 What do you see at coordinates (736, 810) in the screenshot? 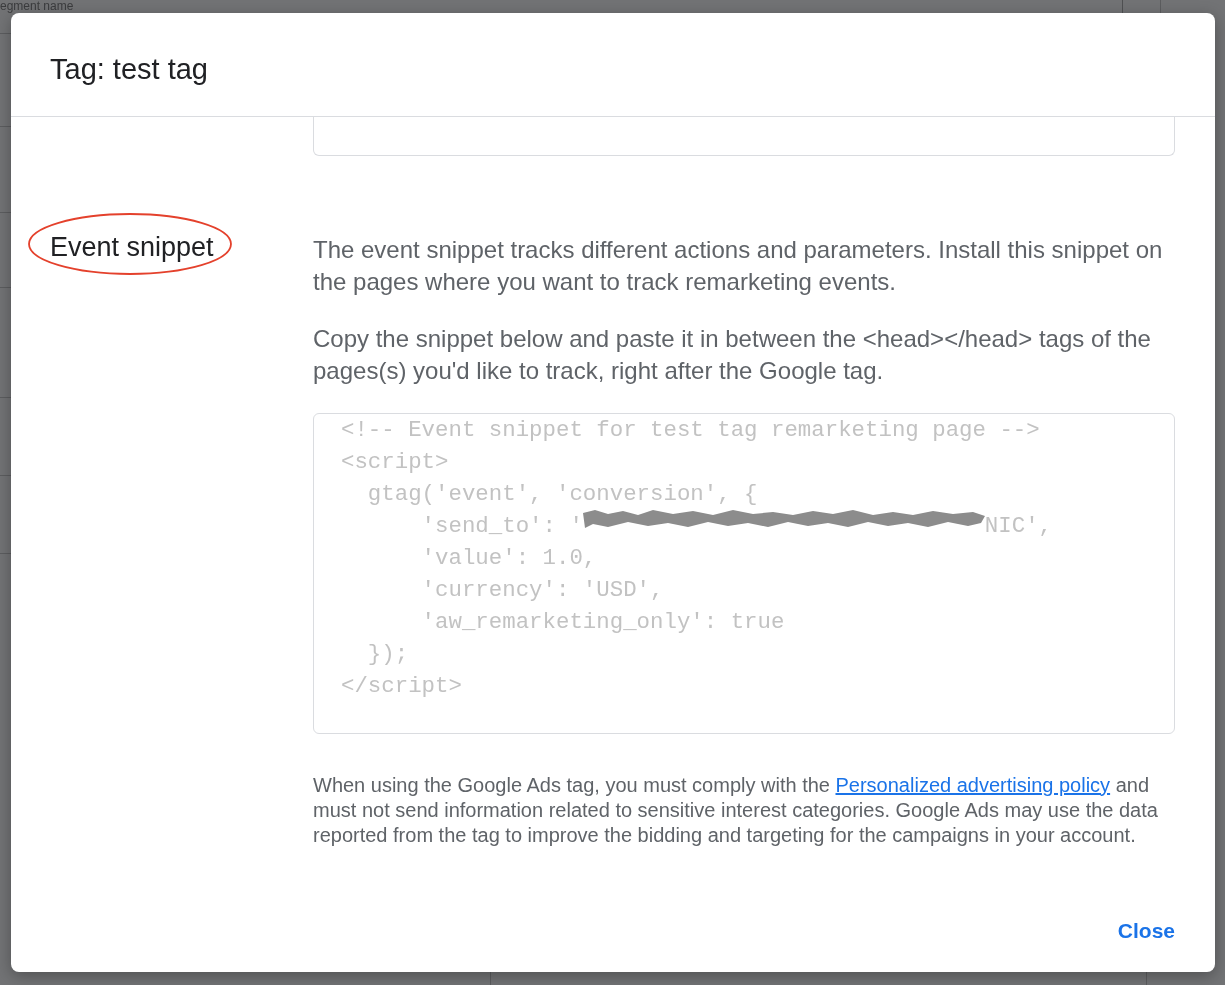
I see `policy-notice: When using the Google Ads tag, you must comply with the Personalized advertising policy and must not send information related to sensitive interest categories. Google Ads may use the data reported from the tag to improve the bidding and targeting for the campaigns in your account.` at bounding box center [736, 810].